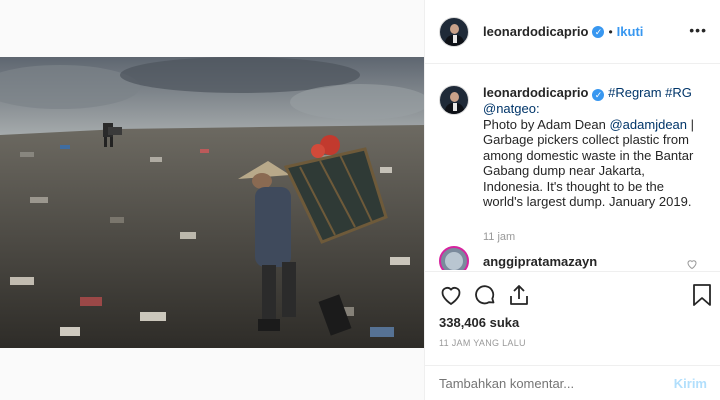 The image size is (720, 400). Describe the element at coordinates (482, 343) in the screenshot. I see `post-timestamp: 11 JAM YANG LALU` at that location.